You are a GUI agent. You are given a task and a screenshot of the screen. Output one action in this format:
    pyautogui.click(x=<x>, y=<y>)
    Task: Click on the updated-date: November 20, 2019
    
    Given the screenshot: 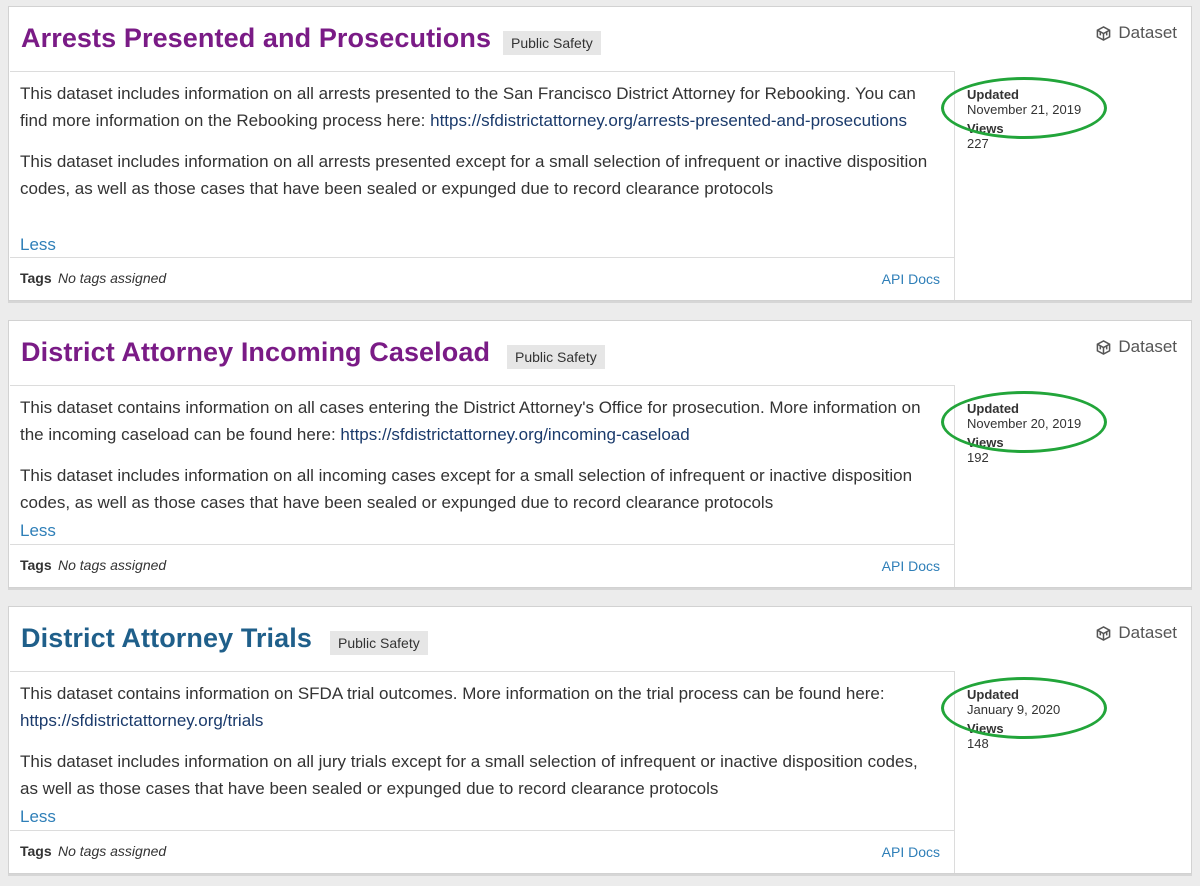 What is the action you would take?
    pyautogui.click(x=1024, y=423)
    